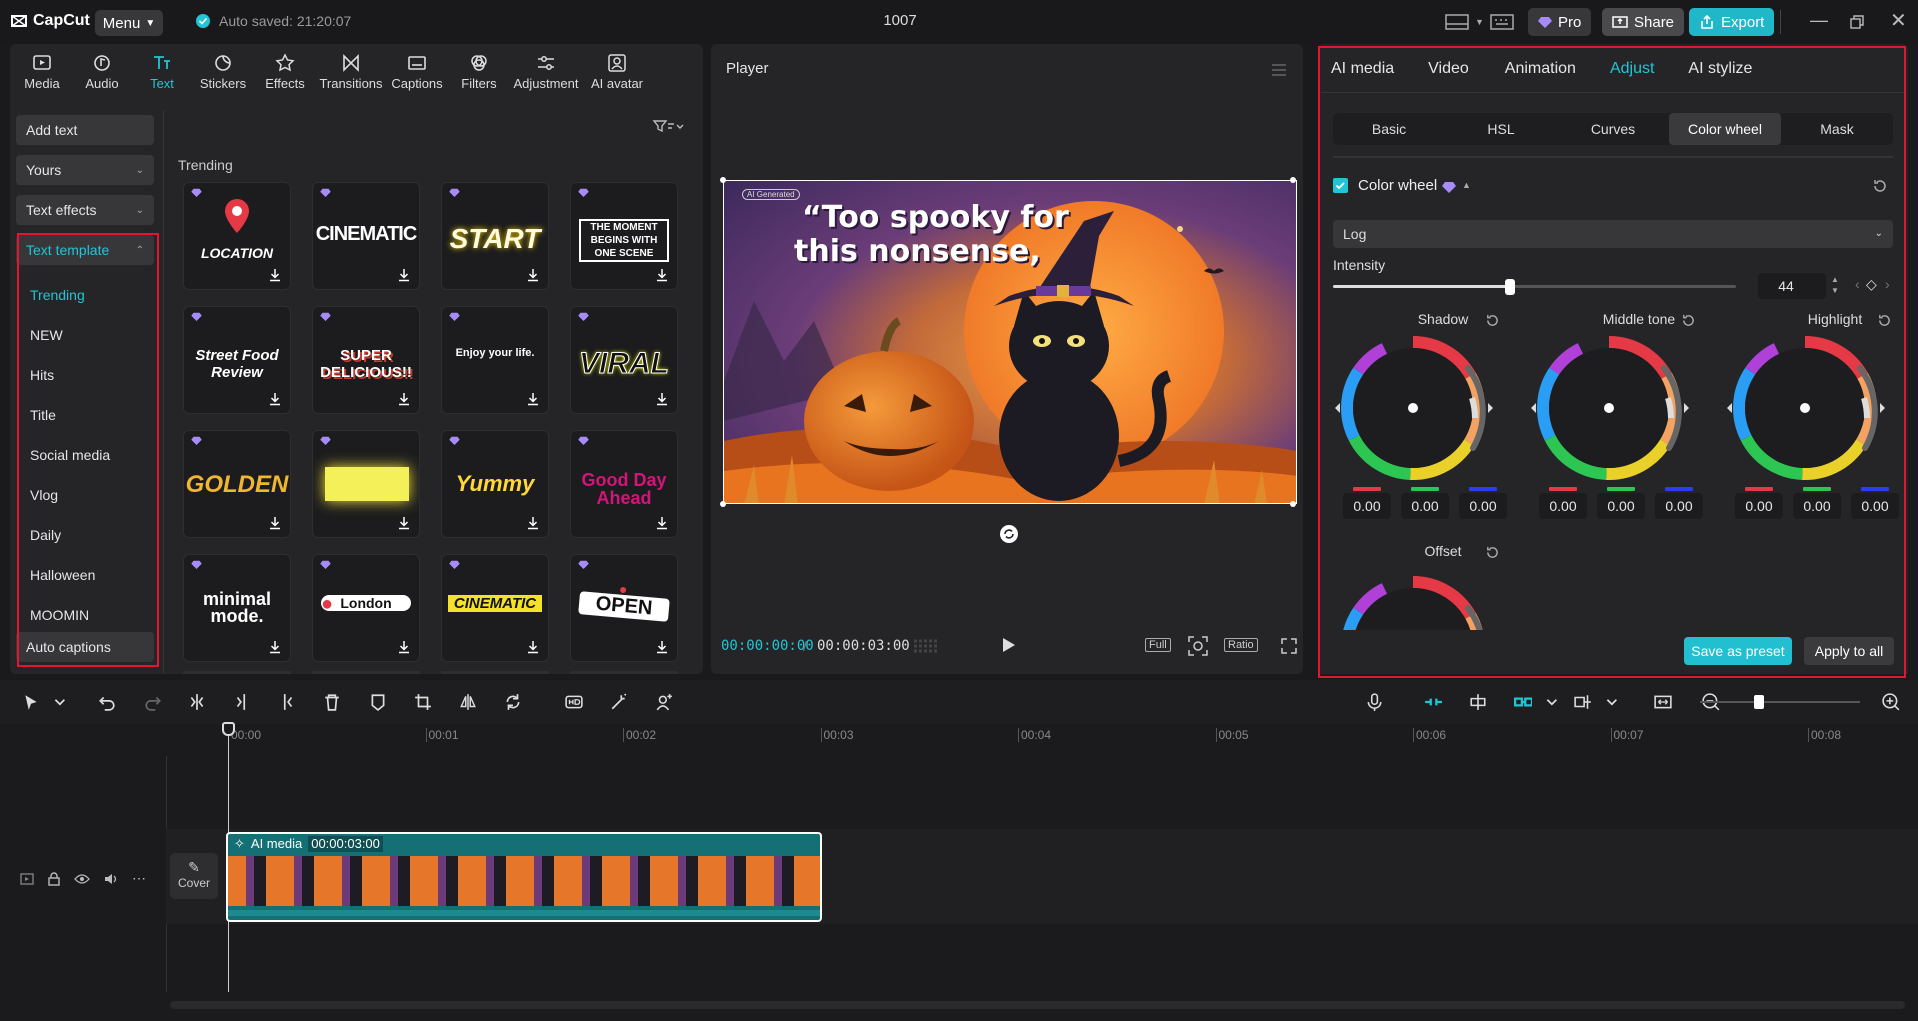  Describe the element at coordinates (1720, 69) in the screenshot. I see `tab-ai-stylize: AI stylize` at that location.